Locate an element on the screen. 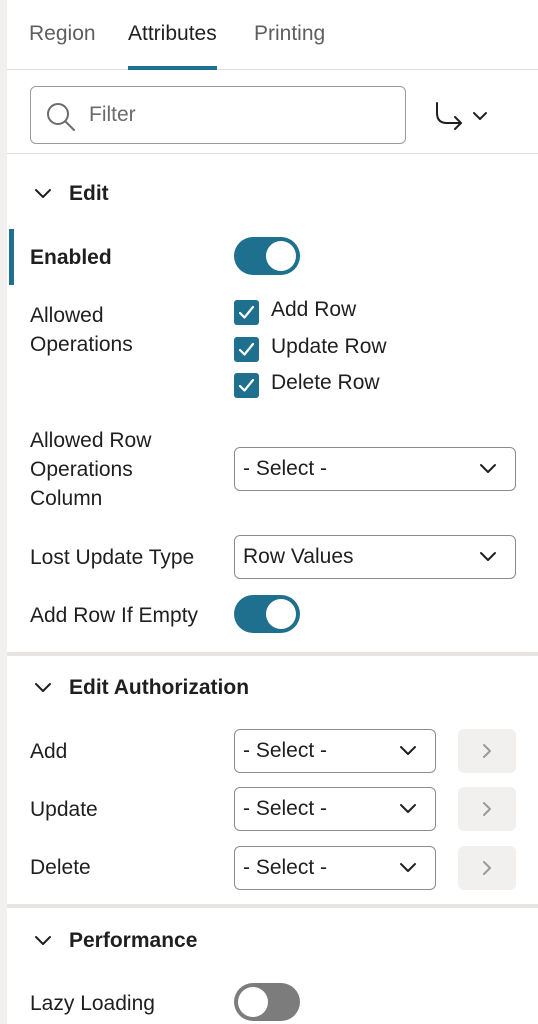  lazy-loading-label: Lazy Loading is located at coordinates (92, 1003).